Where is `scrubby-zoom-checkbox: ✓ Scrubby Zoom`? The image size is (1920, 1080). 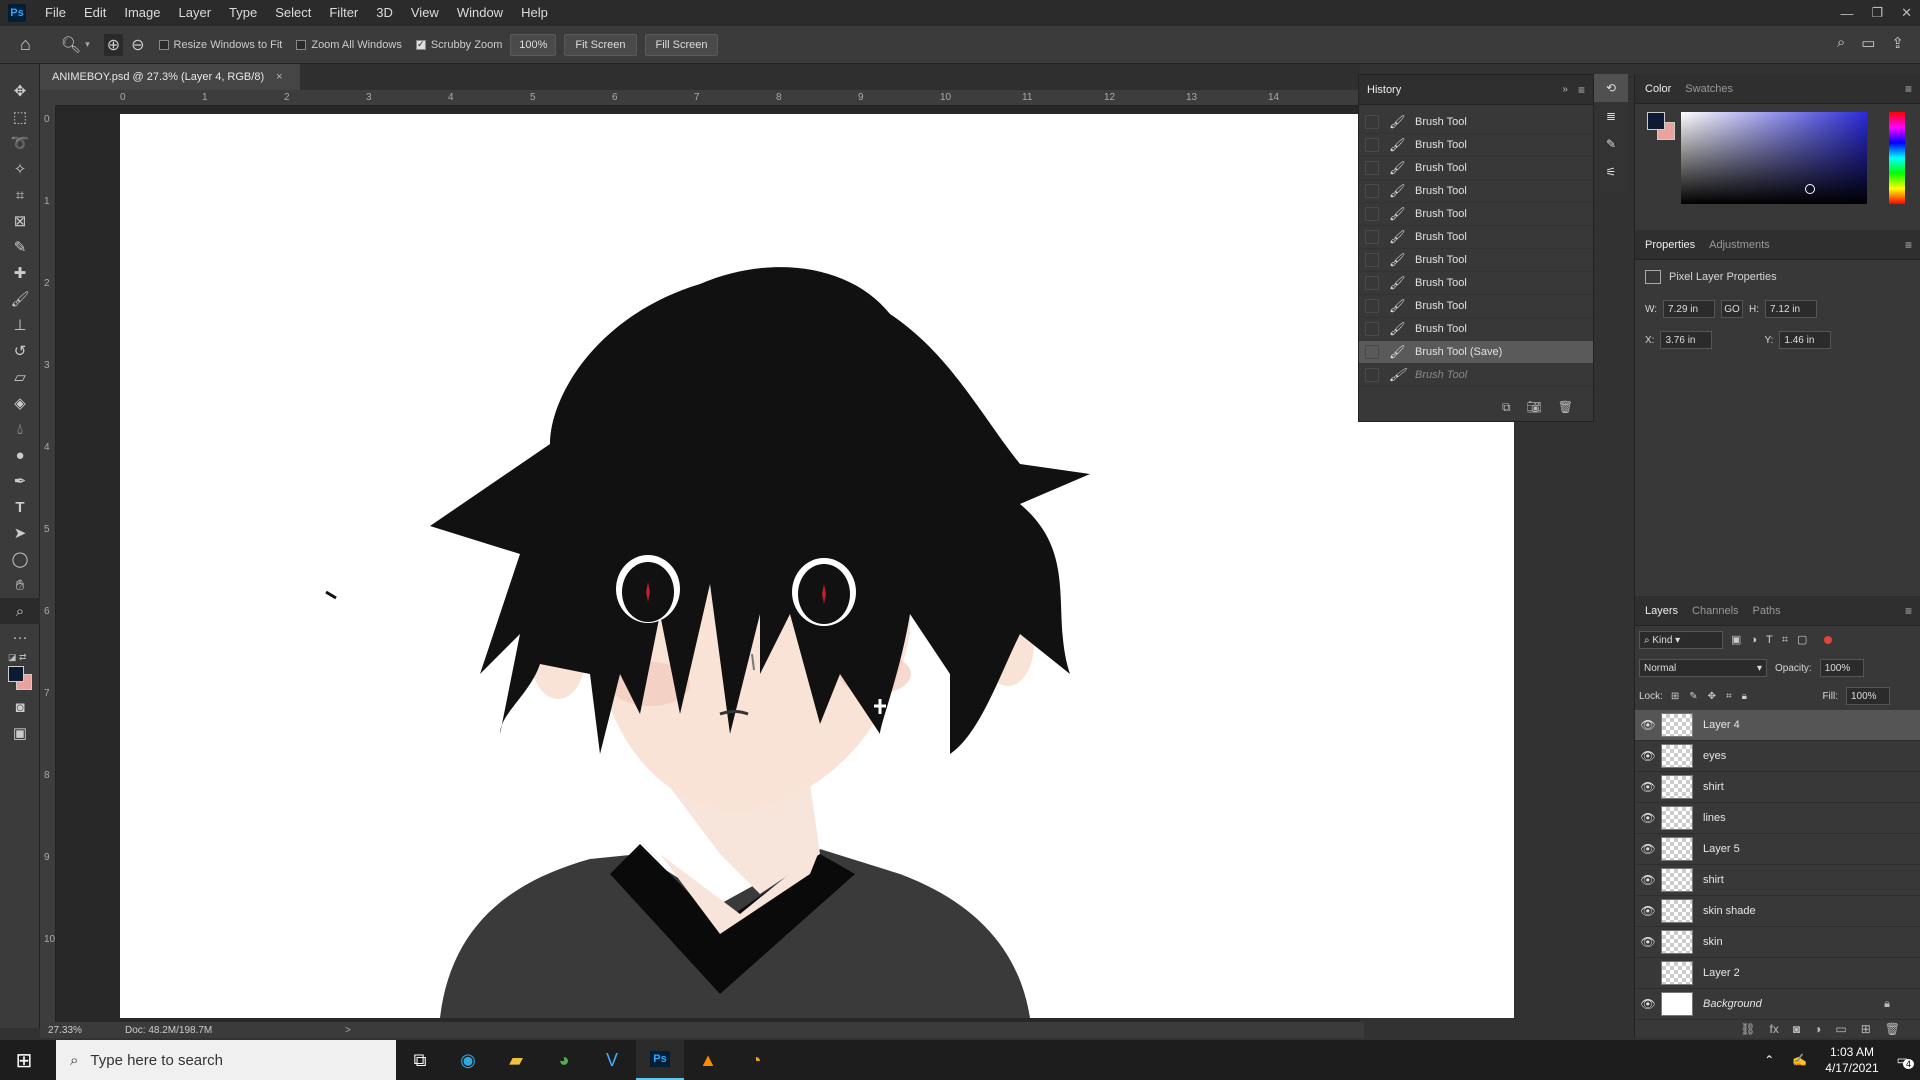 scrubby-zoom-checkbox: ✓ Scrubby Zoom is located at coordinates (458, 45).